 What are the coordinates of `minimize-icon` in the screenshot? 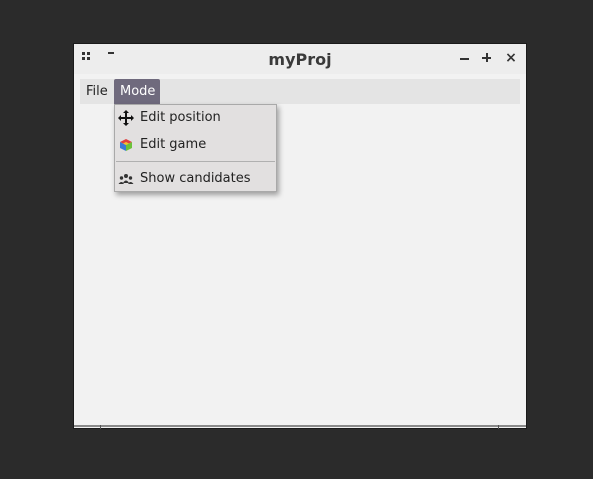 It's located at (464, 59).